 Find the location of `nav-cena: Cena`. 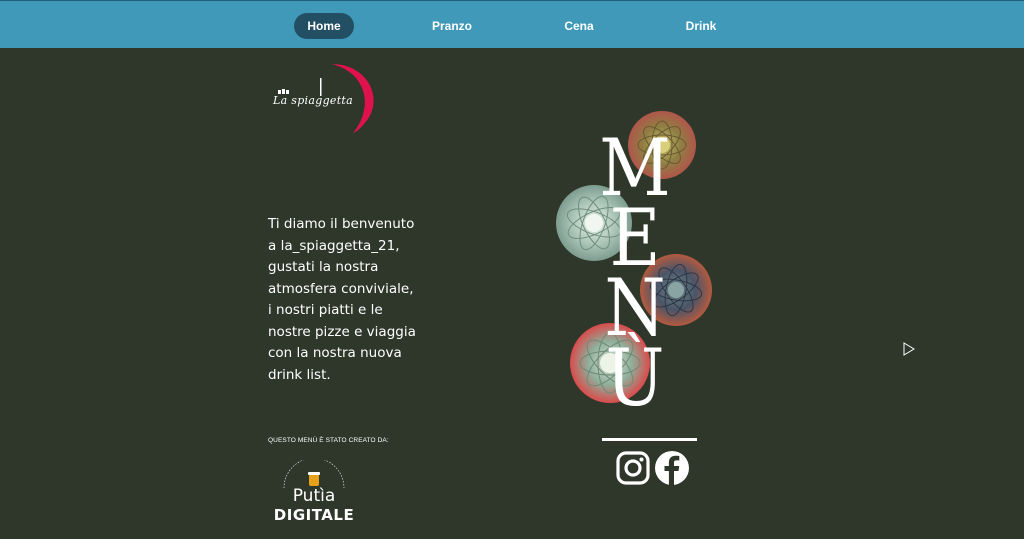

nav-cena: Cena is located at coordinates (579, 26).